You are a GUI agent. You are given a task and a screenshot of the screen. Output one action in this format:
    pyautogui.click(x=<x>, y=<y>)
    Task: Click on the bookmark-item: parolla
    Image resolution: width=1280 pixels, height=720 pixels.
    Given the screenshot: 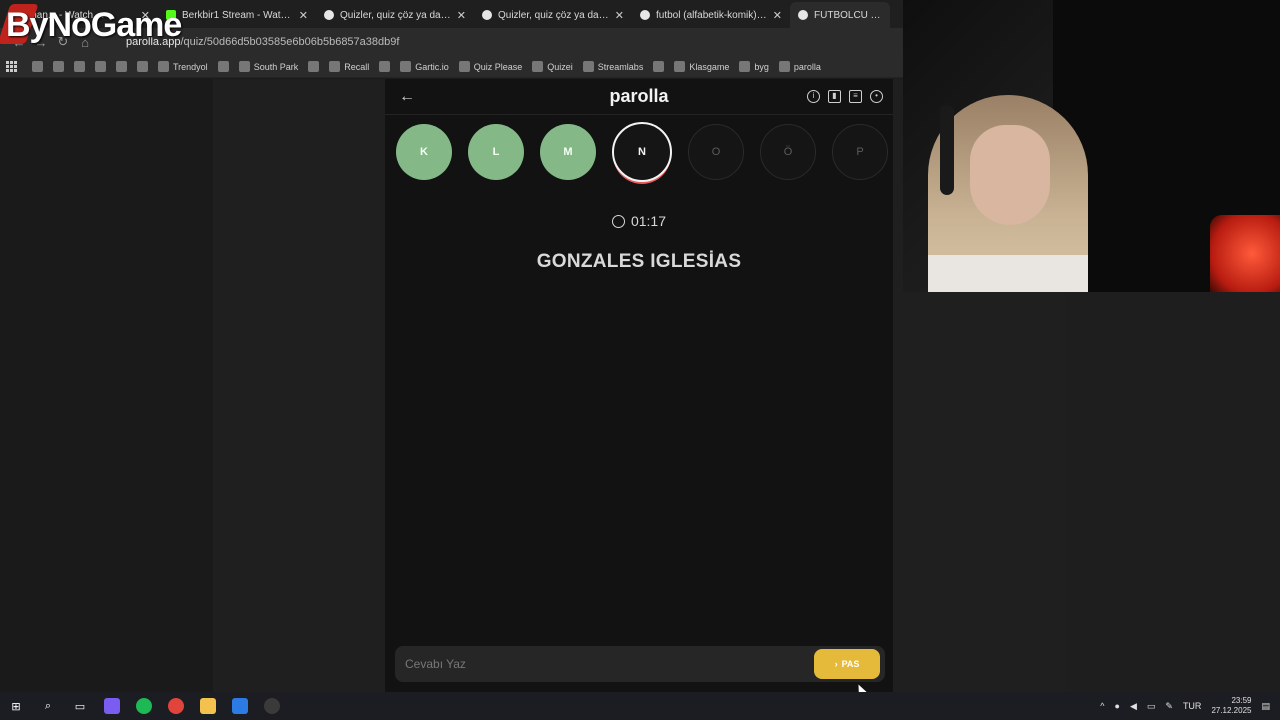 What is the action you would take?
    pyautogui.click(x=799, y=66)
    